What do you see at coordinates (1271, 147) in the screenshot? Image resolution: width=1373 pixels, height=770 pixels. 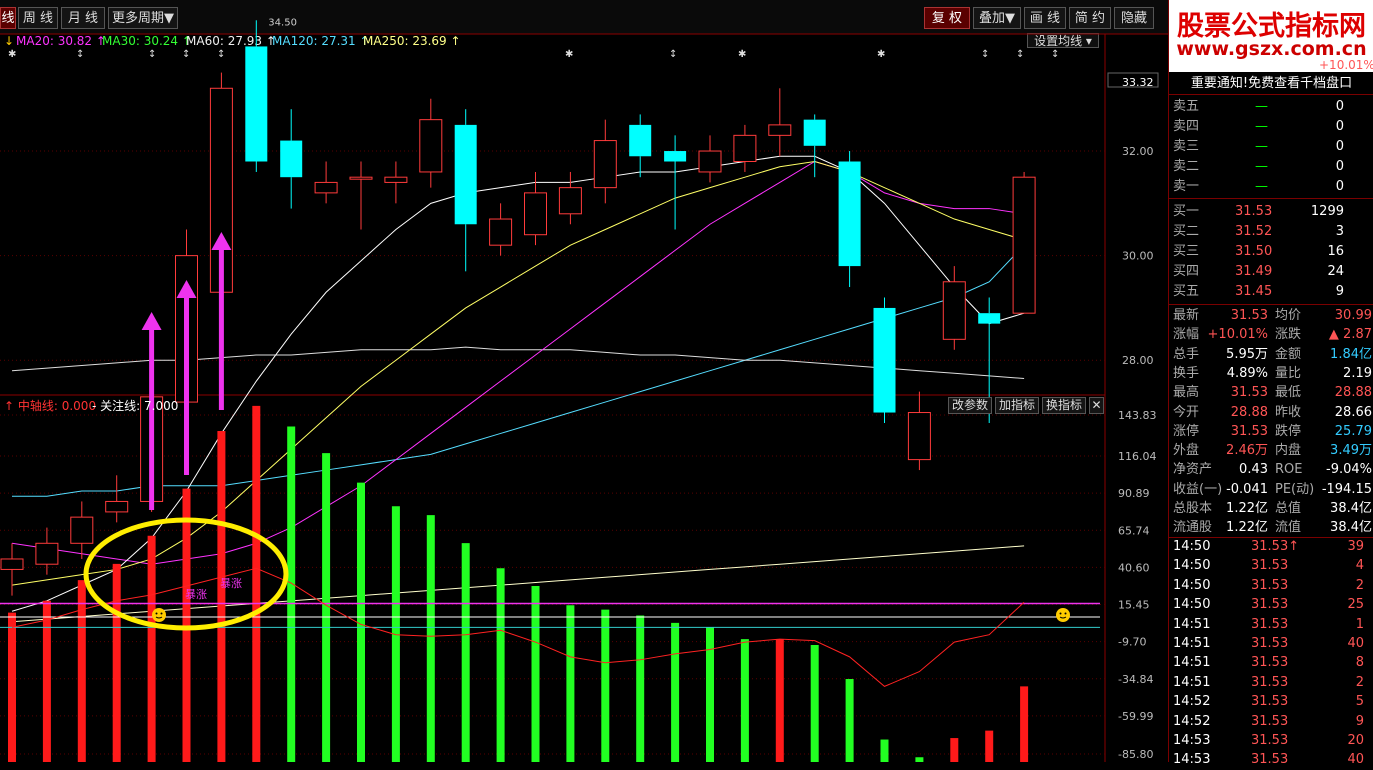 I see `ask-row: 卖三 — 0` at bounding box center [1271, 147].